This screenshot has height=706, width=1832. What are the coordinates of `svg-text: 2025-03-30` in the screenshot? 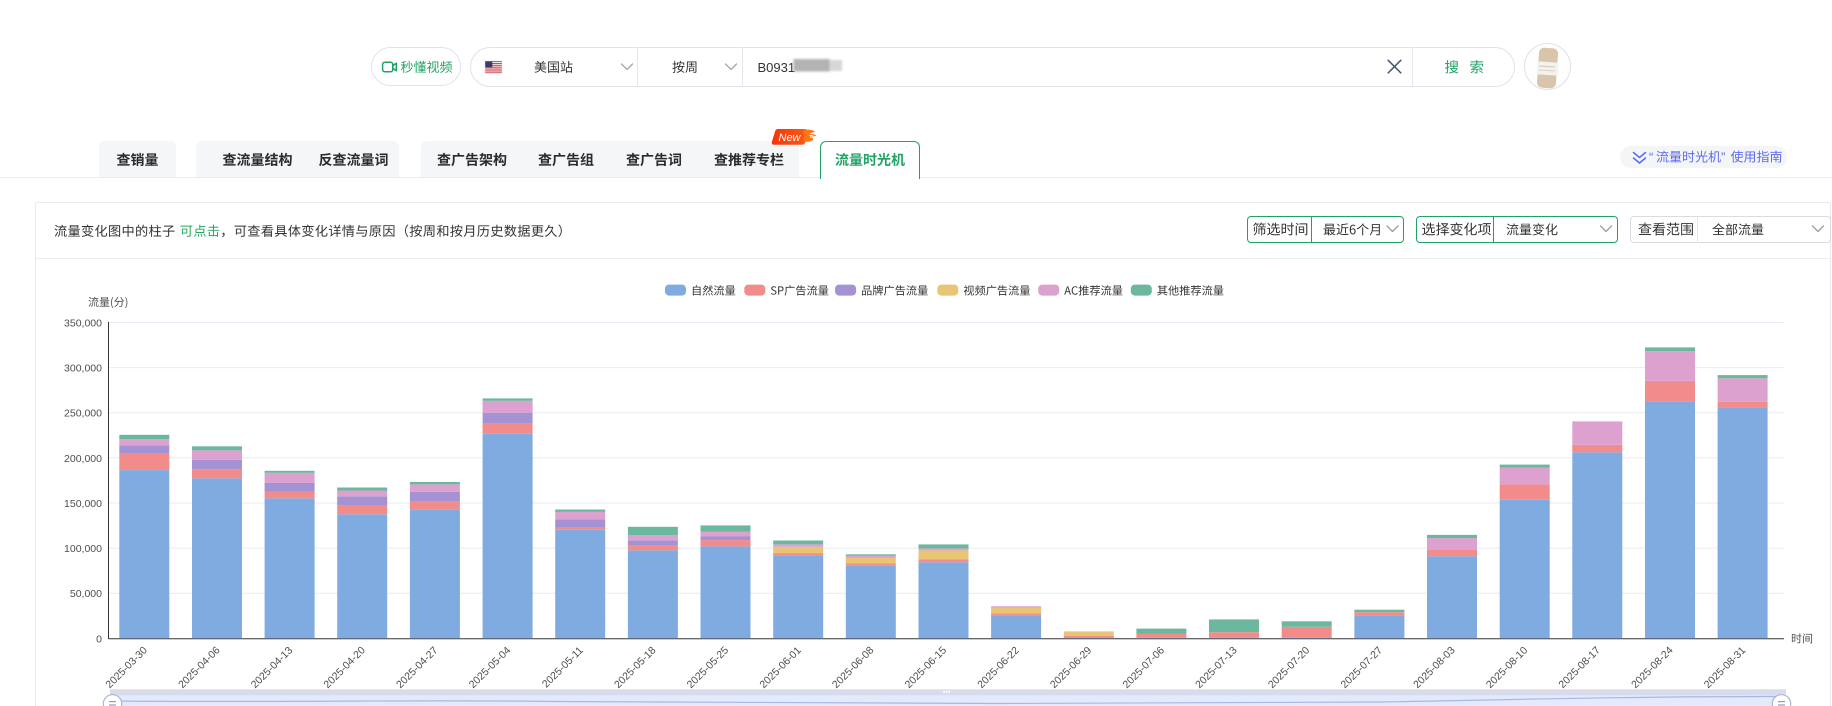 It's located at (126, 667).